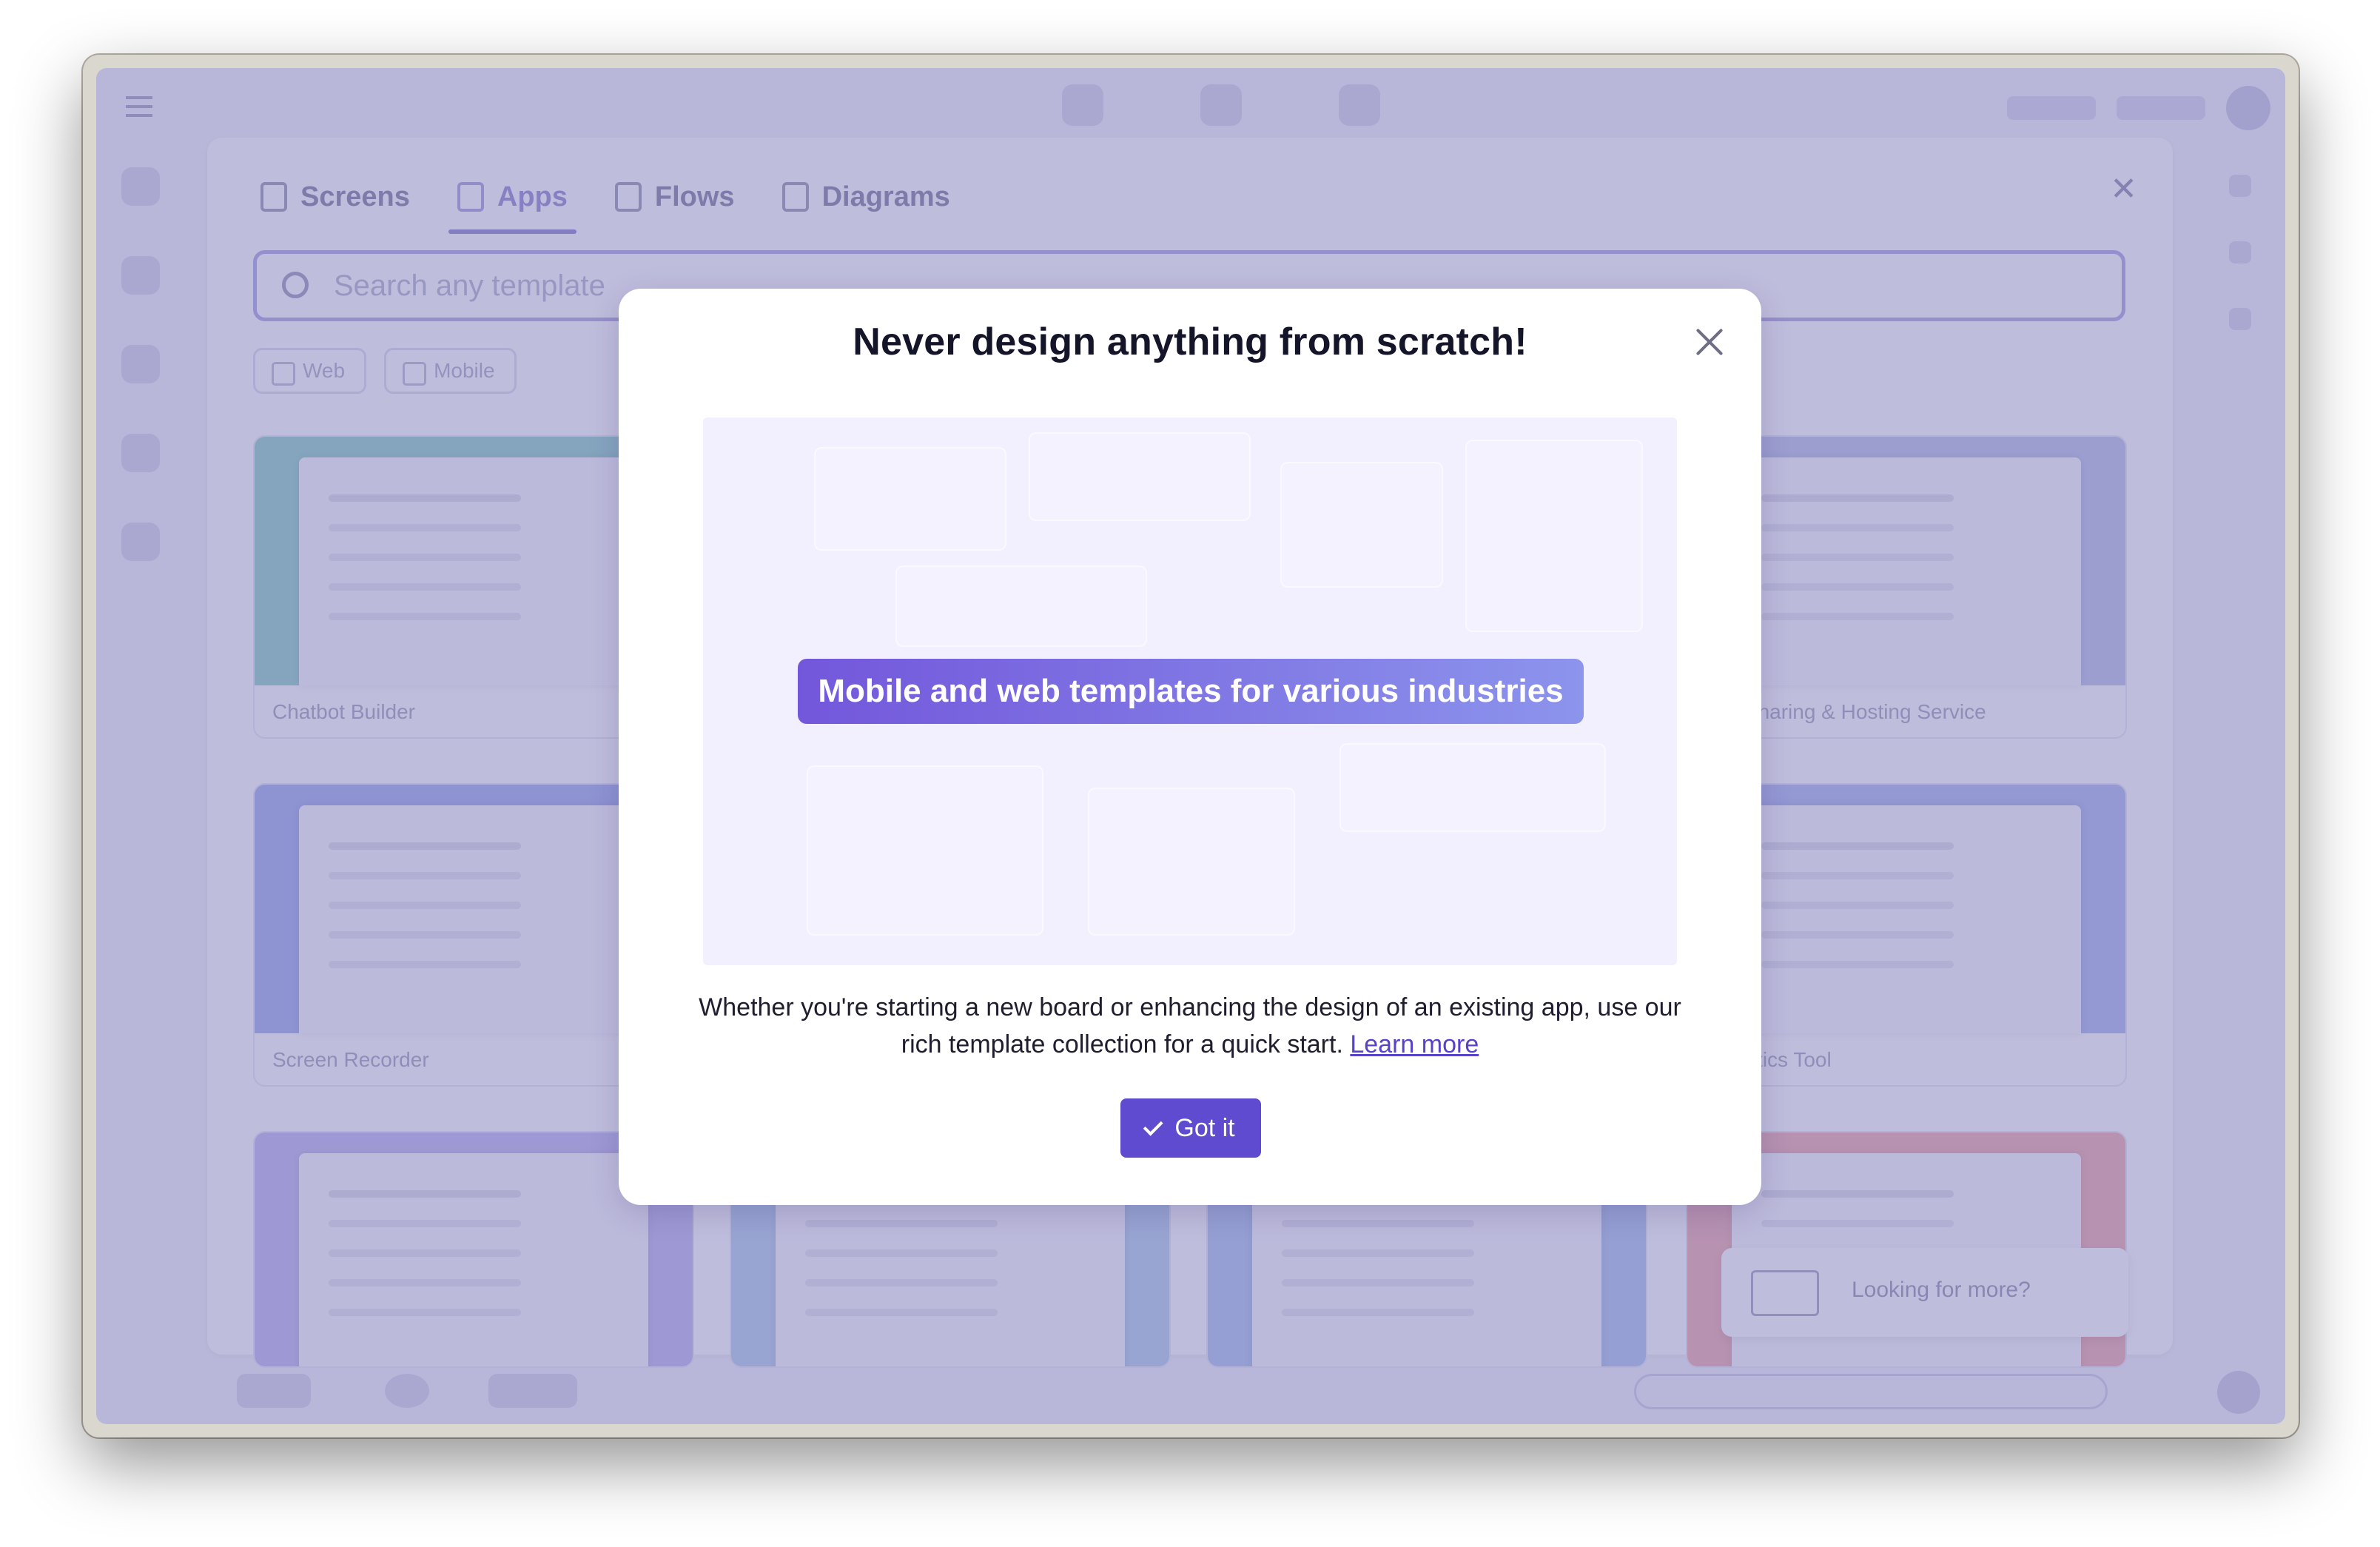  What do you see at coordinates (1153, 1125) in the screenshot?
I see `check-icon` at bounding box center [1153, 1125].